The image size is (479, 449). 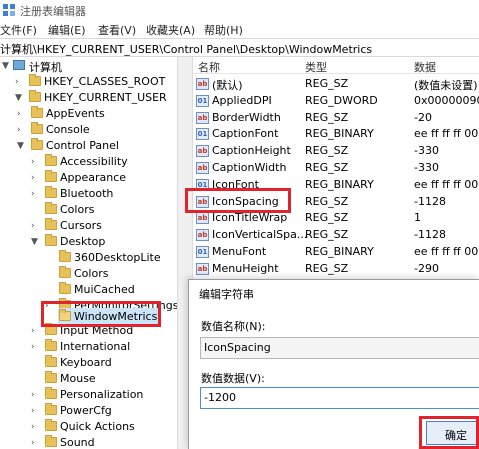 I want to click on table-row: ab IconTitleWrap REG_SZ 1, so click(x=336, y=218).